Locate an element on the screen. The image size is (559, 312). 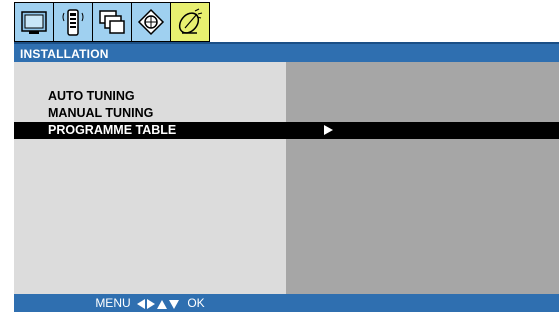
submenu-arrow-icon is located at coordinates (328, 130).